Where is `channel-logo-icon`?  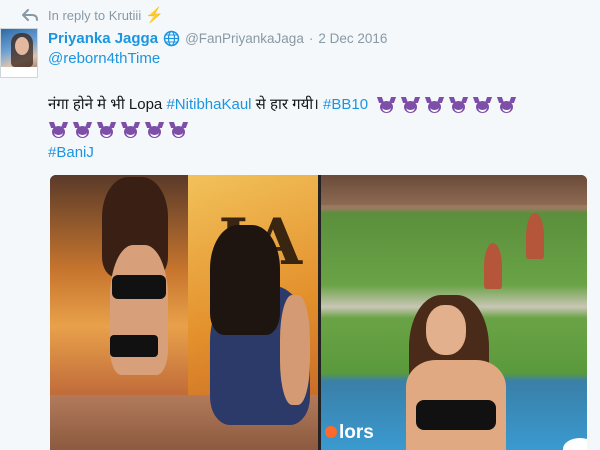
channel-logo-icon is located at coordinates (331, 432).